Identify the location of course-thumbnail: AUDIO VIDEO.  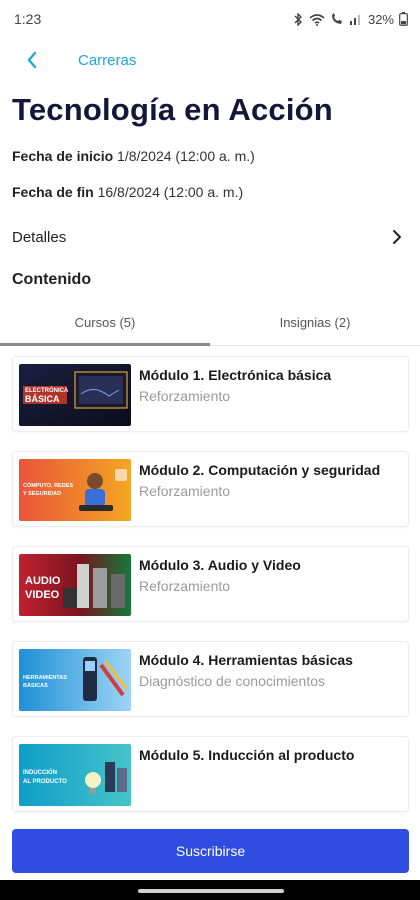
(75, 585).